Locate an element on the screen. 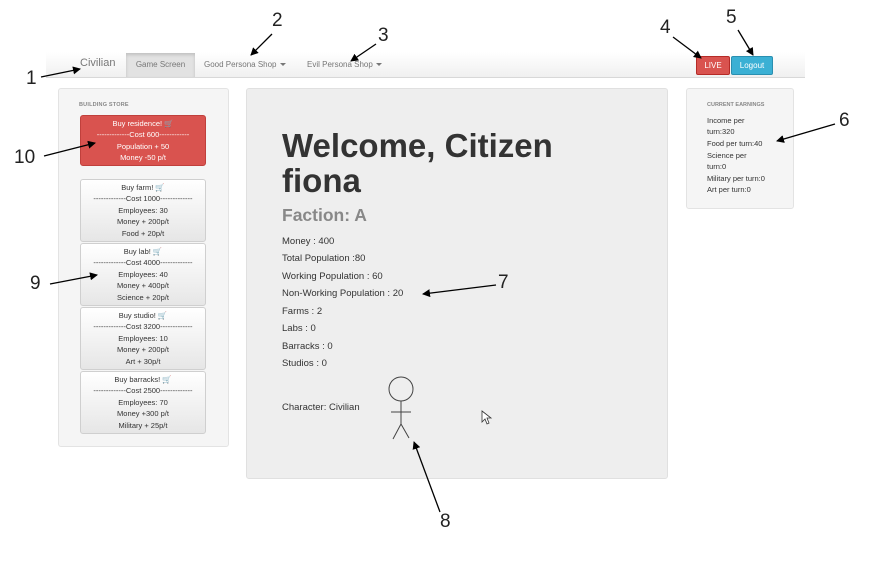 The height and width of the screenshot is (562, 879). callout-label: 1 is located at coordinates (31, 78).